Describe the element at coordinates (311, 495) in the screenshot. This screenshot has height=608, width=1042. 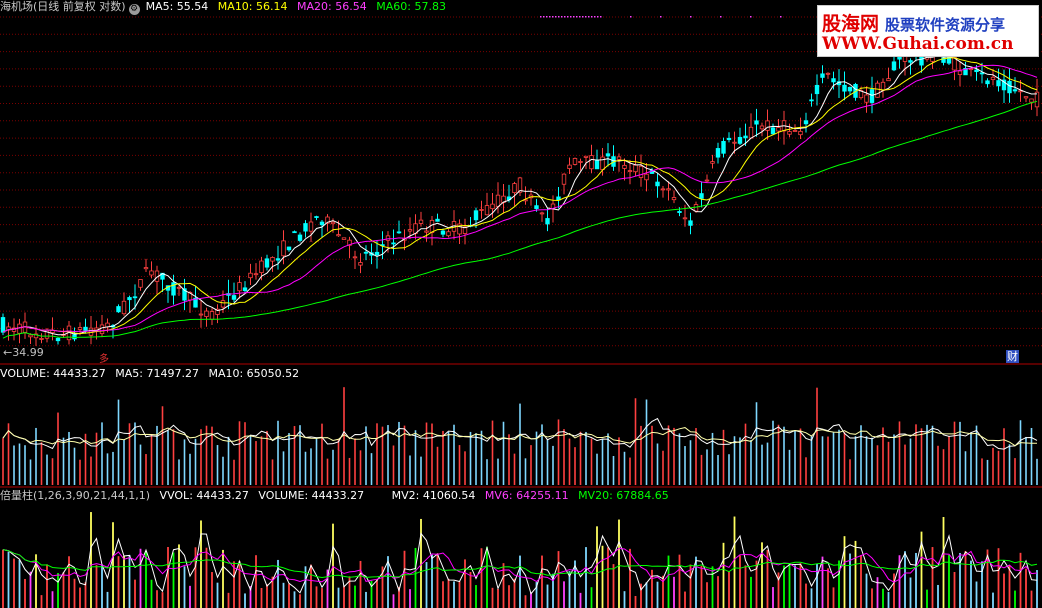
I see `indicator-volume-legend: VOLUME: 44433.27` at that location.